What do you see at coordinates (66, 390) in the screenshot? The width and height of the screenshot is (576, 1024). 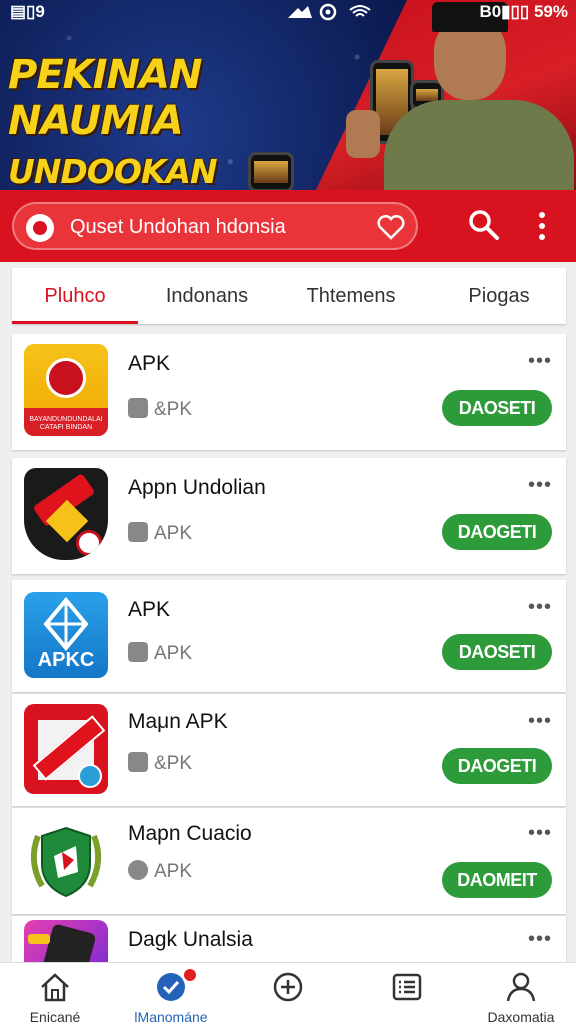 I see `app-icon: BAYANDUNDUNDALAI CATAFI BINDAN` at bounding box center [66, 390].